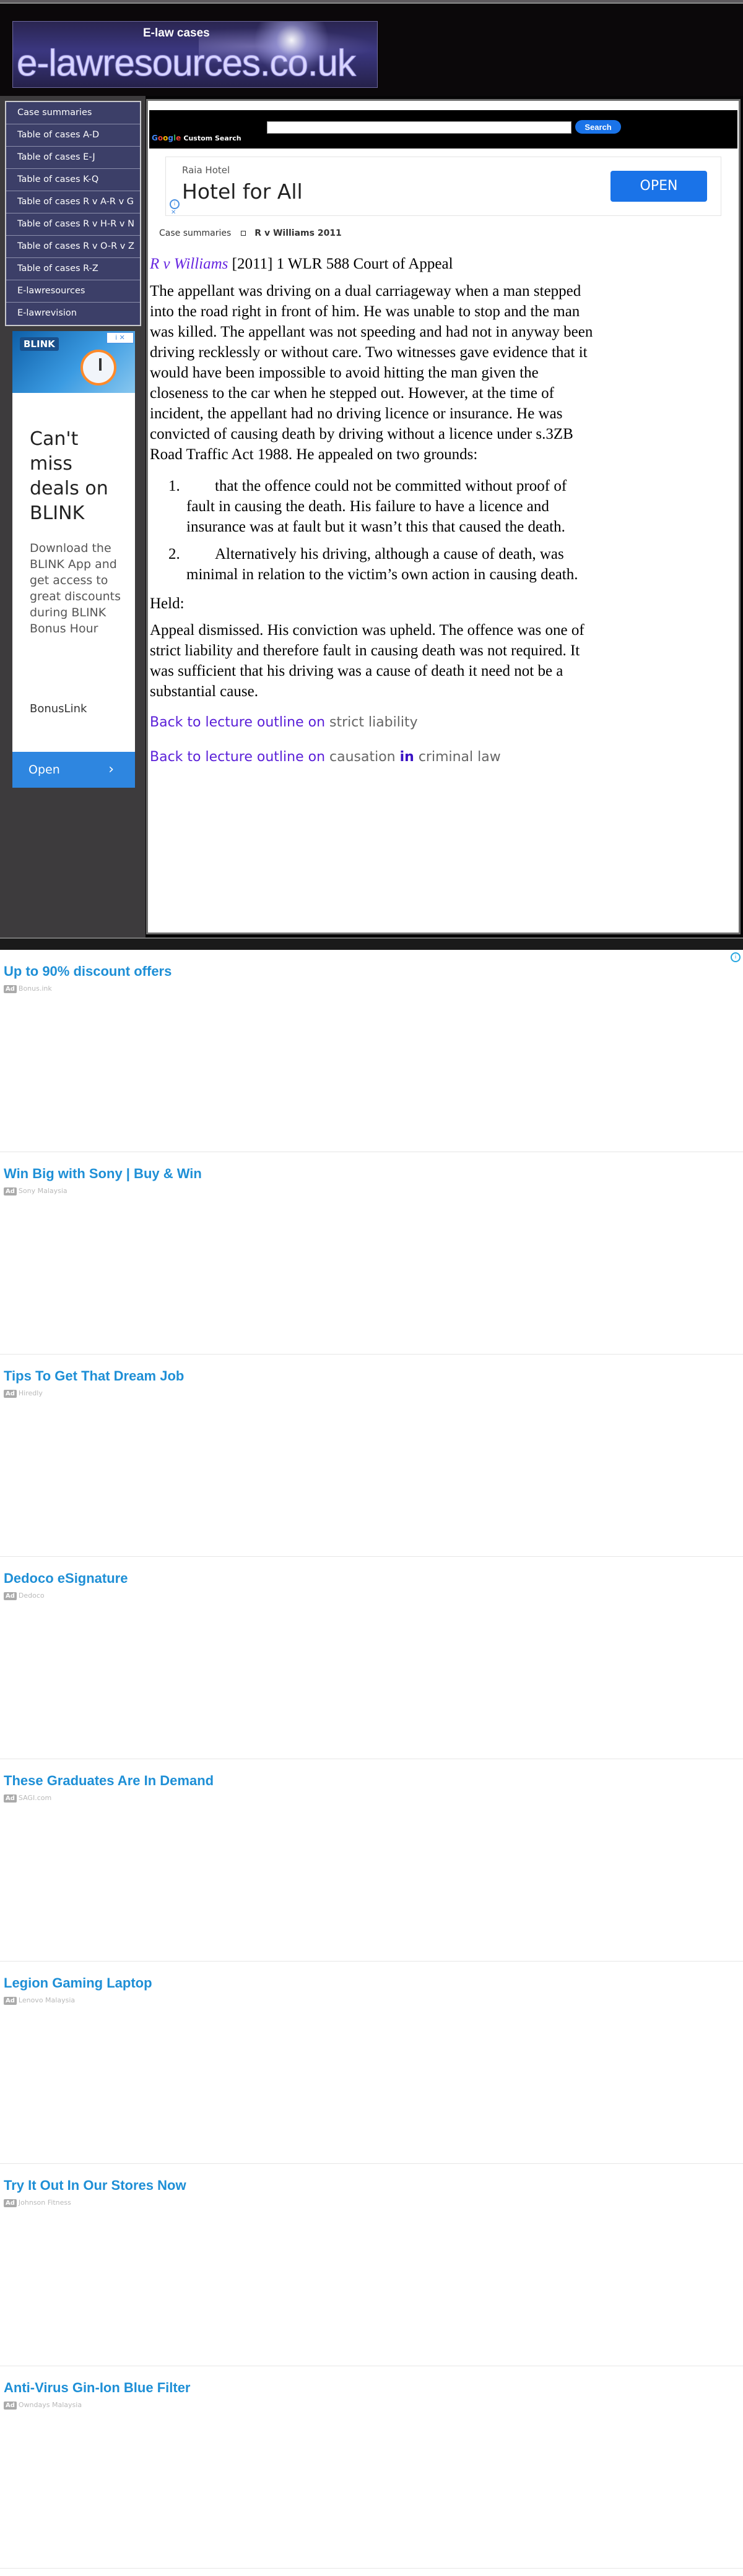 Image resolution: width=743 pixels, height=2576 pixels. Describe the element at coordinates (443, 186) in the screenshot. I see `hotel-ad: Raia Hotel Hotel for All OPEN i ✕` at that location.